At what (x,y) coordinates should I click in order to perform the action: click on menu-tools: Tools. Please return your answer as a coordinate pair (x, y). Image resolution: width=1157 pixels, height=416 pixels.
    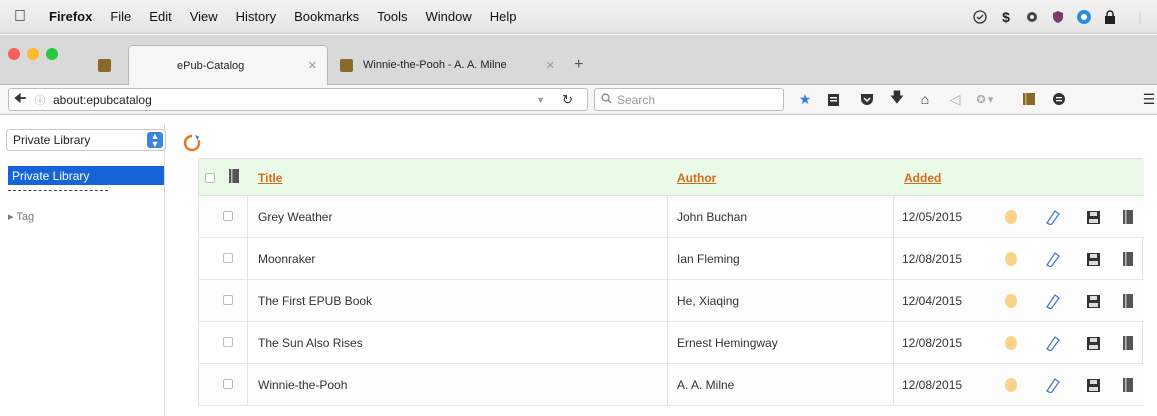
    Looking at the image, I should click on (392, 16).